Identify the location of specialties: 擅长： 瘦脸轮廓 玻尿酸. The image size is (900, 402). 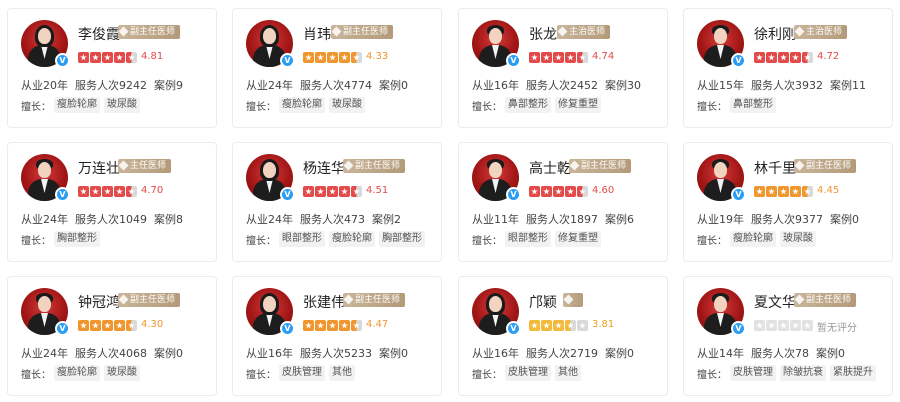
(758, 239).